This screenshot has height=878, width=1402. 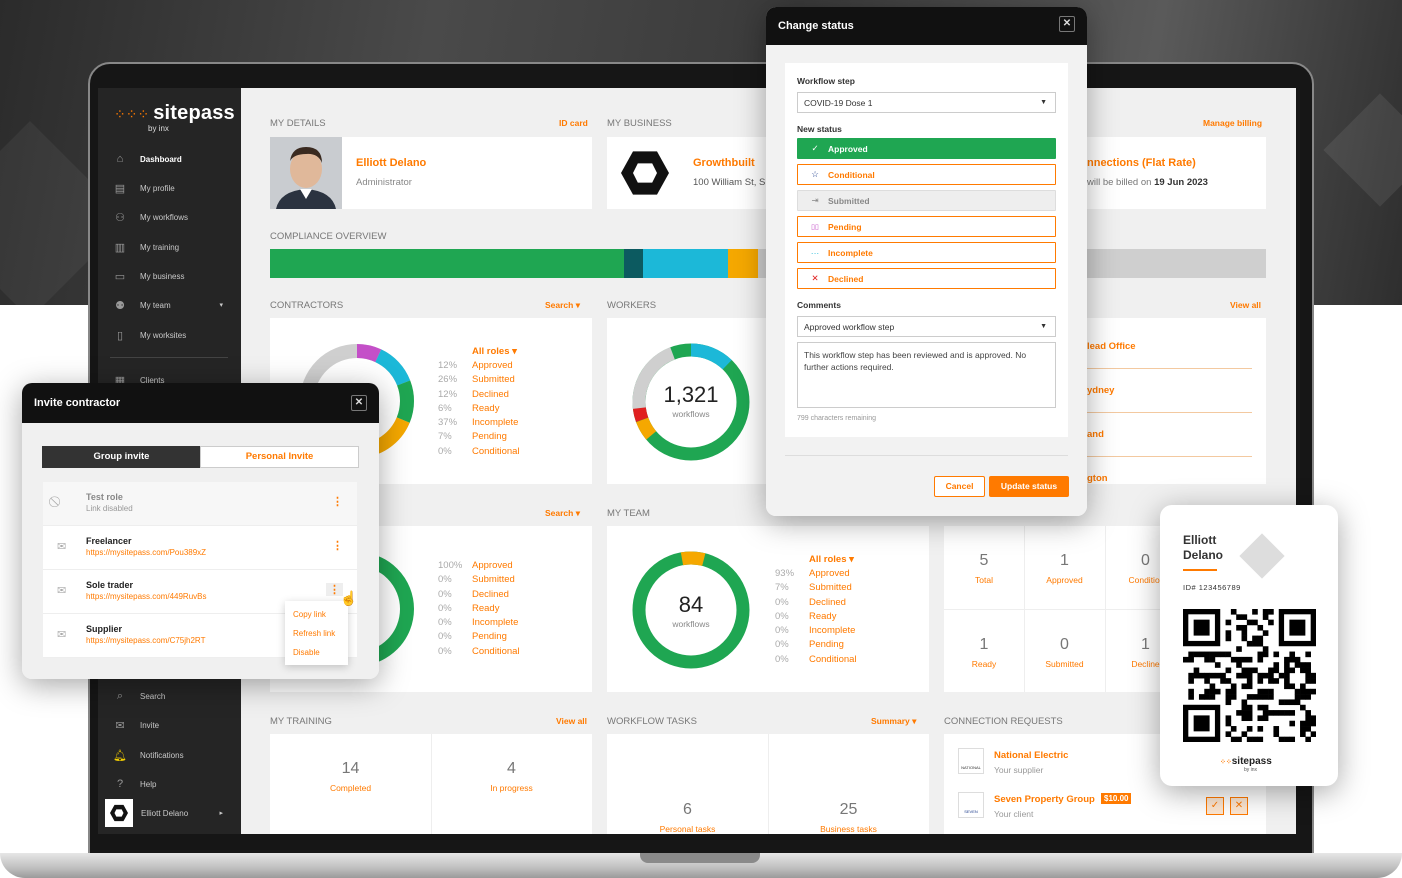 What do you see at coordinates (169, 784) in the screenshot?
I see `nav-help: ? Help` at bounding box center [169, 784].